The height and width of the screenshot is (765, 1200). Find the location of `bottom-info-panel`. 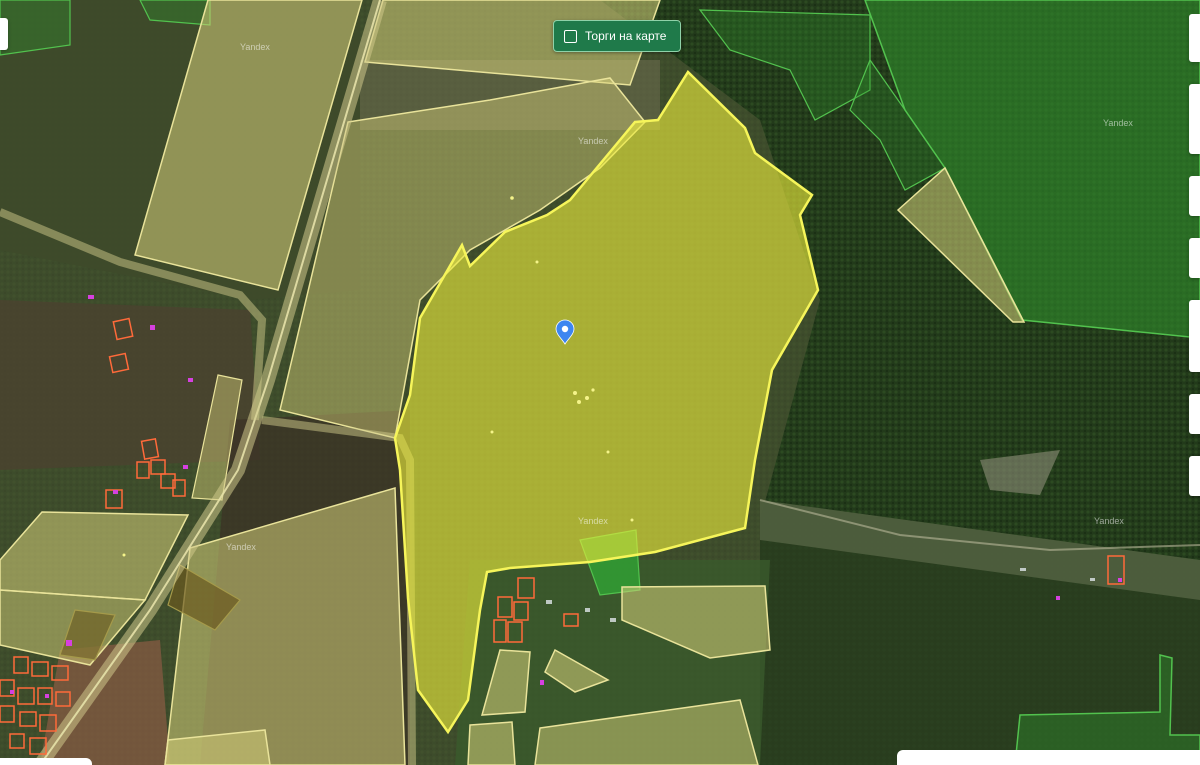

bottom-info-panel is located at coordinates (1048, 757).